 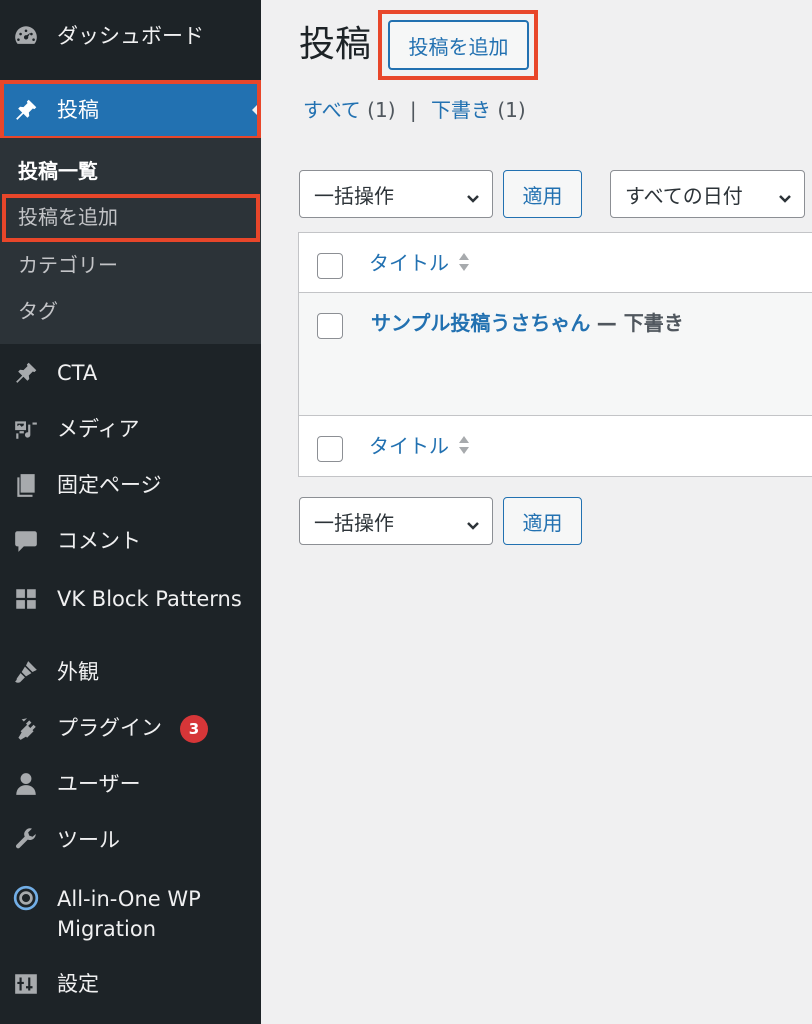 I want to click on sidebar-item-label: 固定ページ, so click(x=109, y=485).